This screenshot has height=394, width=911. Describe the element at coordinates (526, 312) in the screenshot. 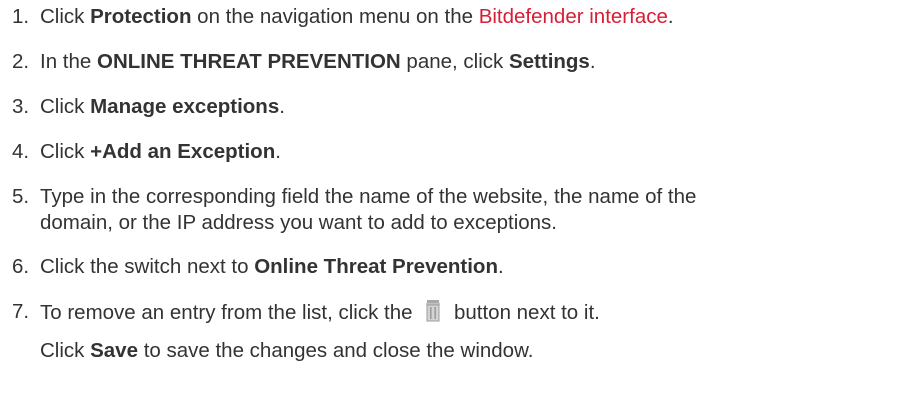

I see `step-text: button next to it.` at that location.